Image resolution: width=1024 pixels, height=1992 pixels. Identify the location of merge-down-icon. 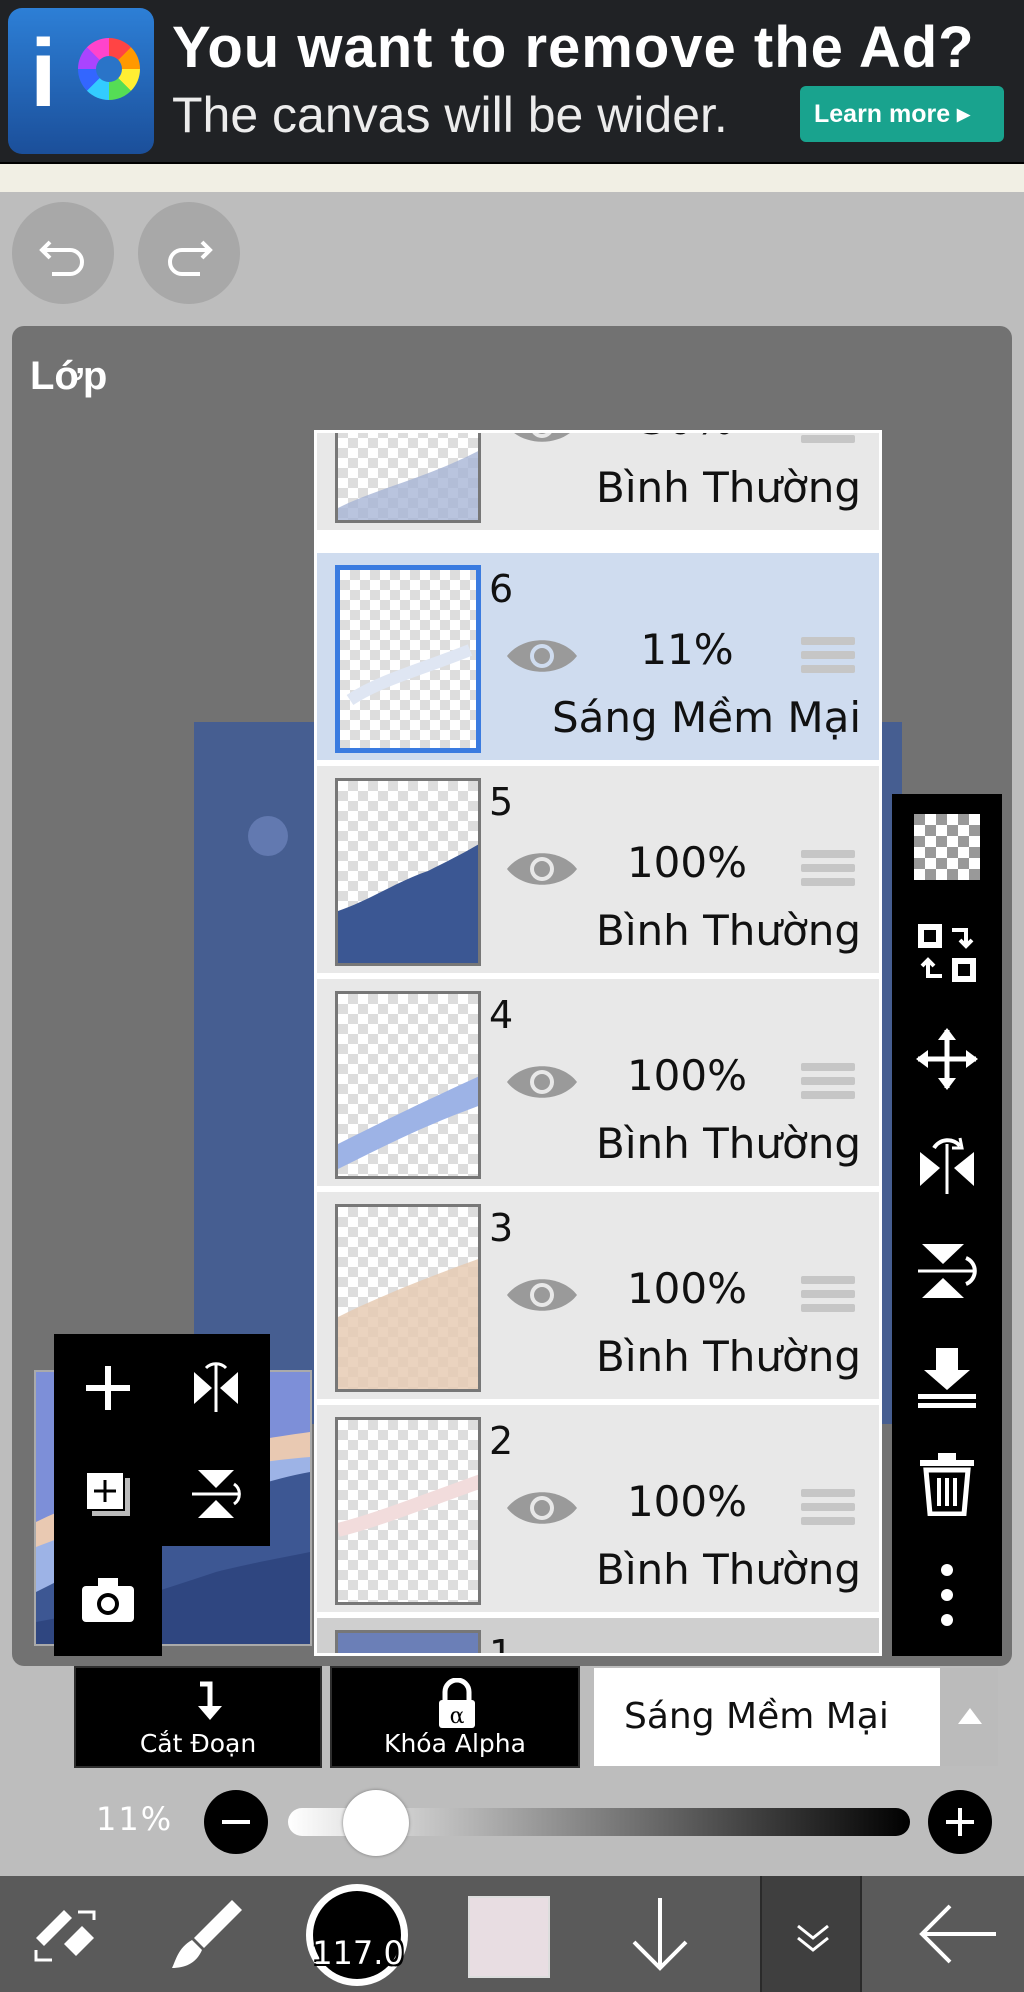
(947, 1377).